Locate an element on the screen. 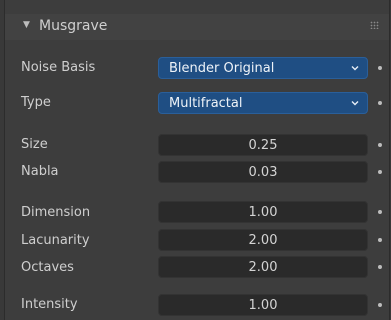 This screenshot has width=391, height=320. nabla-label: Nabla is located at coordinates (40, 171).